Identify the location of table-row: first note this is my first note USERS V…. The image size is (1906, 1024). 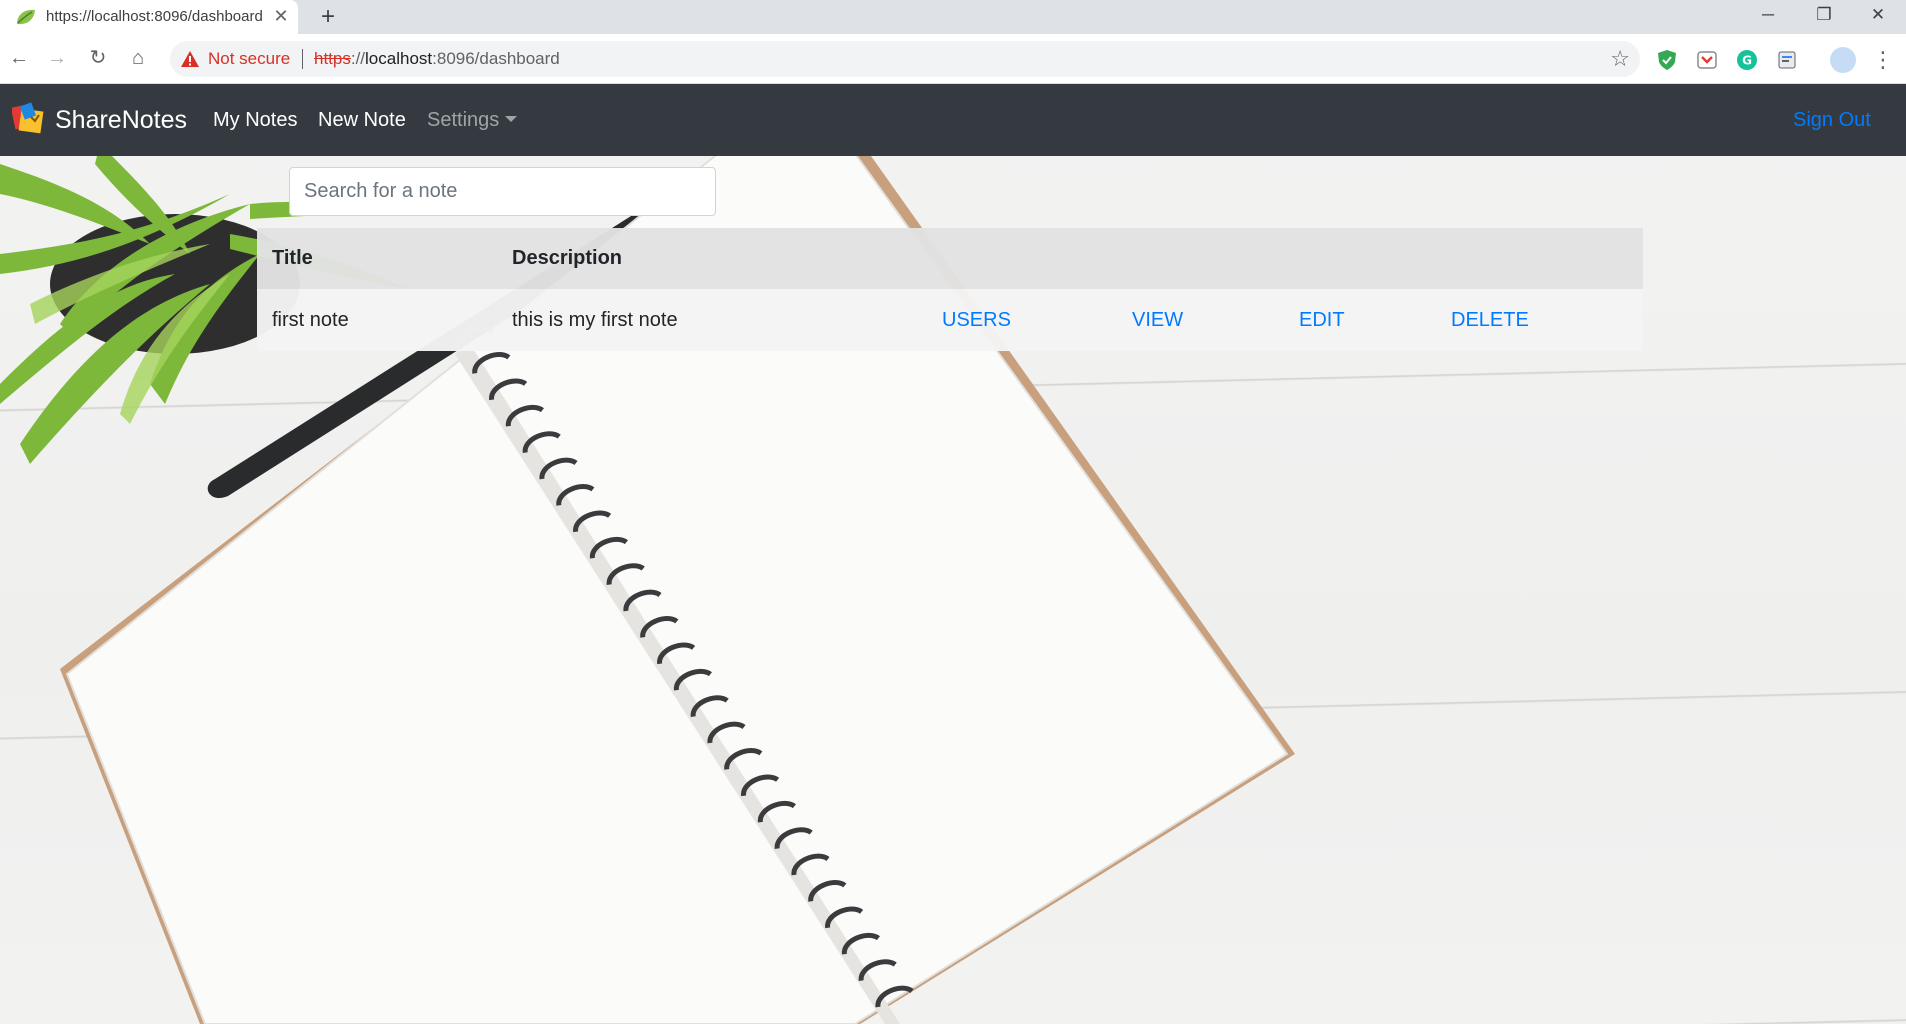
(950, 320).